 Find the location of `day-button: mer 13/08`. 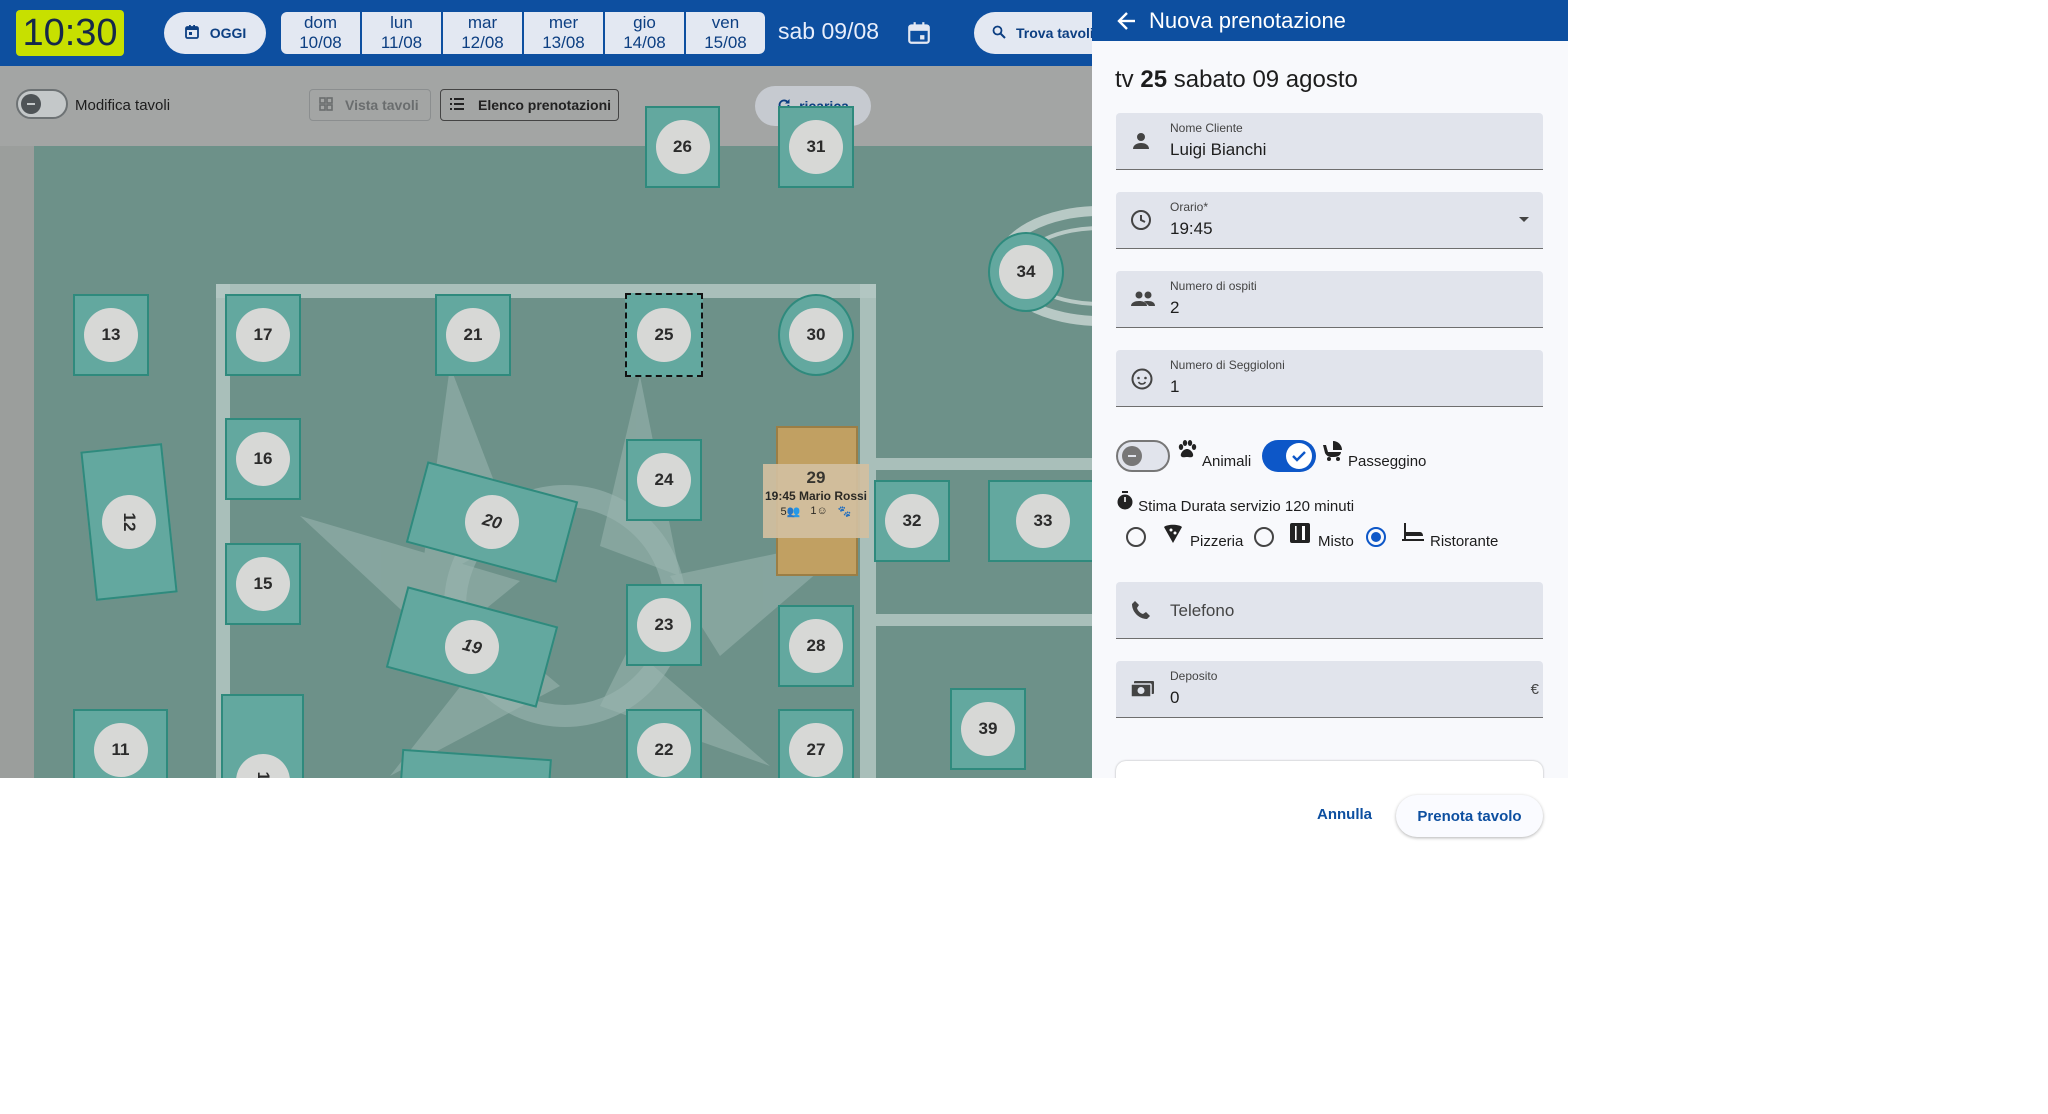

day-button: mer 13/08 is located at coordinates (563, 33).